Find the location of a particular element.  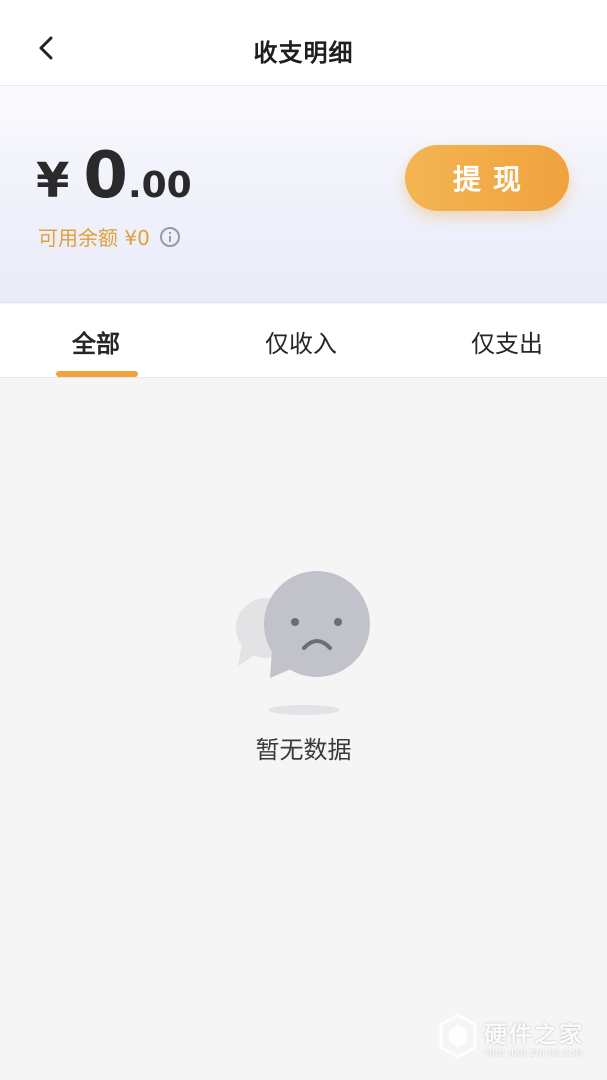

tab-income-only: 仅收入 is located at coordinates (301, 341).